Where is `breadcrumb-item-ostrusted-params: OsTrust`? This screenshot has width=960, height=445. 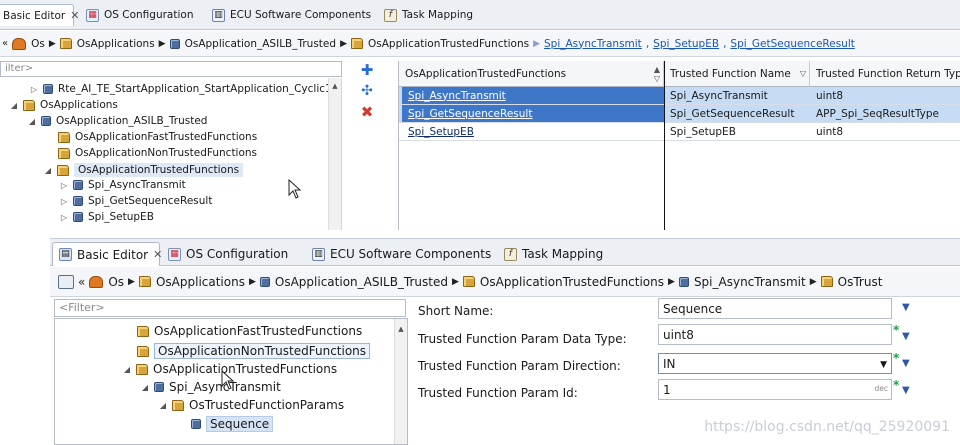 breadcrumb-item-ostrusted-params: OsTrust is located at coordinates (851, 282).